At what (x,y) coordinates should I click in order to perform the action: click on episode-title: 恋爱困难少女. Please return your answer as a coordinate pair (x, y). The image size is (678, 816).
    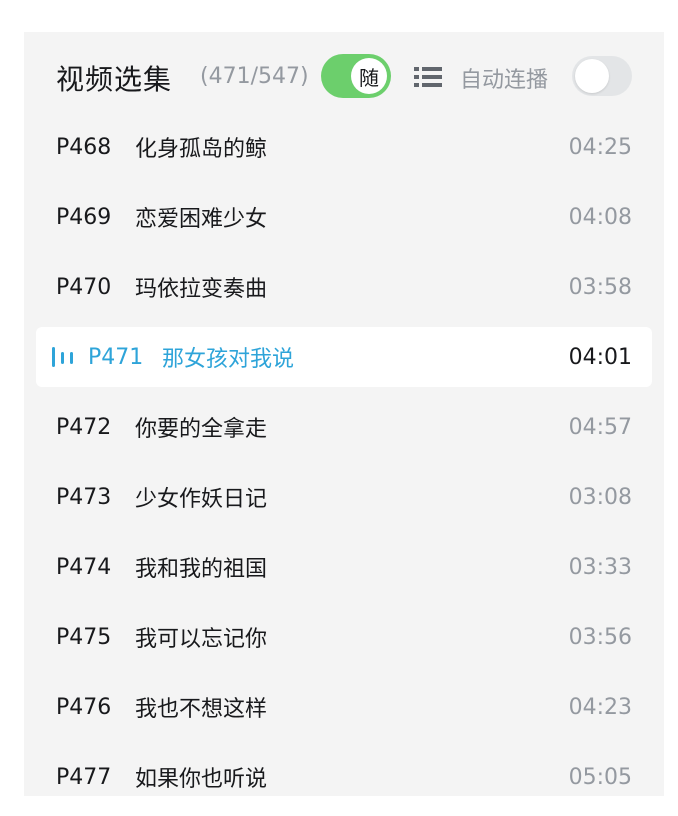
    Looking at the image, I should click on (201, 219).